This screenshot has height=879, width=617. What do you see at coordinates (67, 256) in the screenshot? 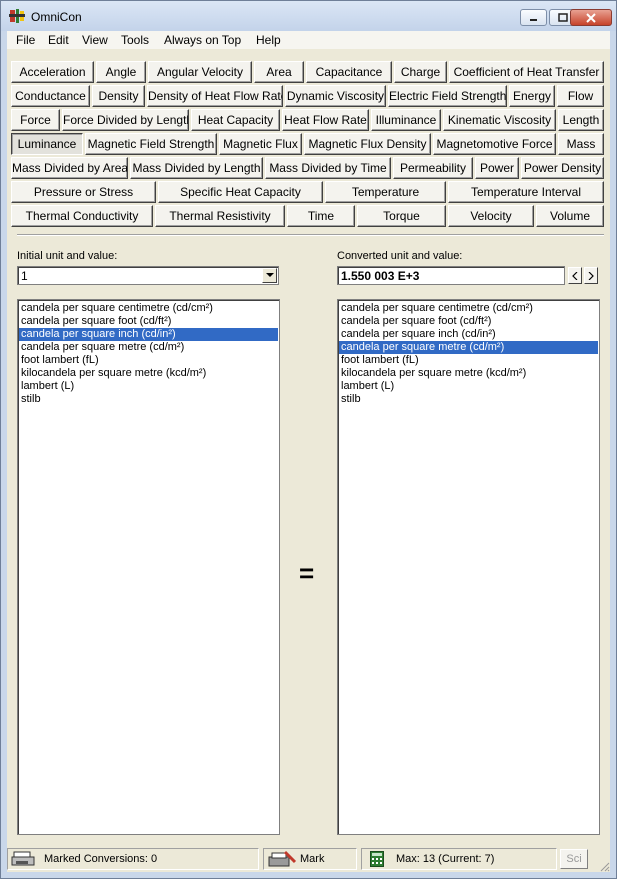
I see `initial-label: Initial unit and value:` at bounding box center [67, 256].